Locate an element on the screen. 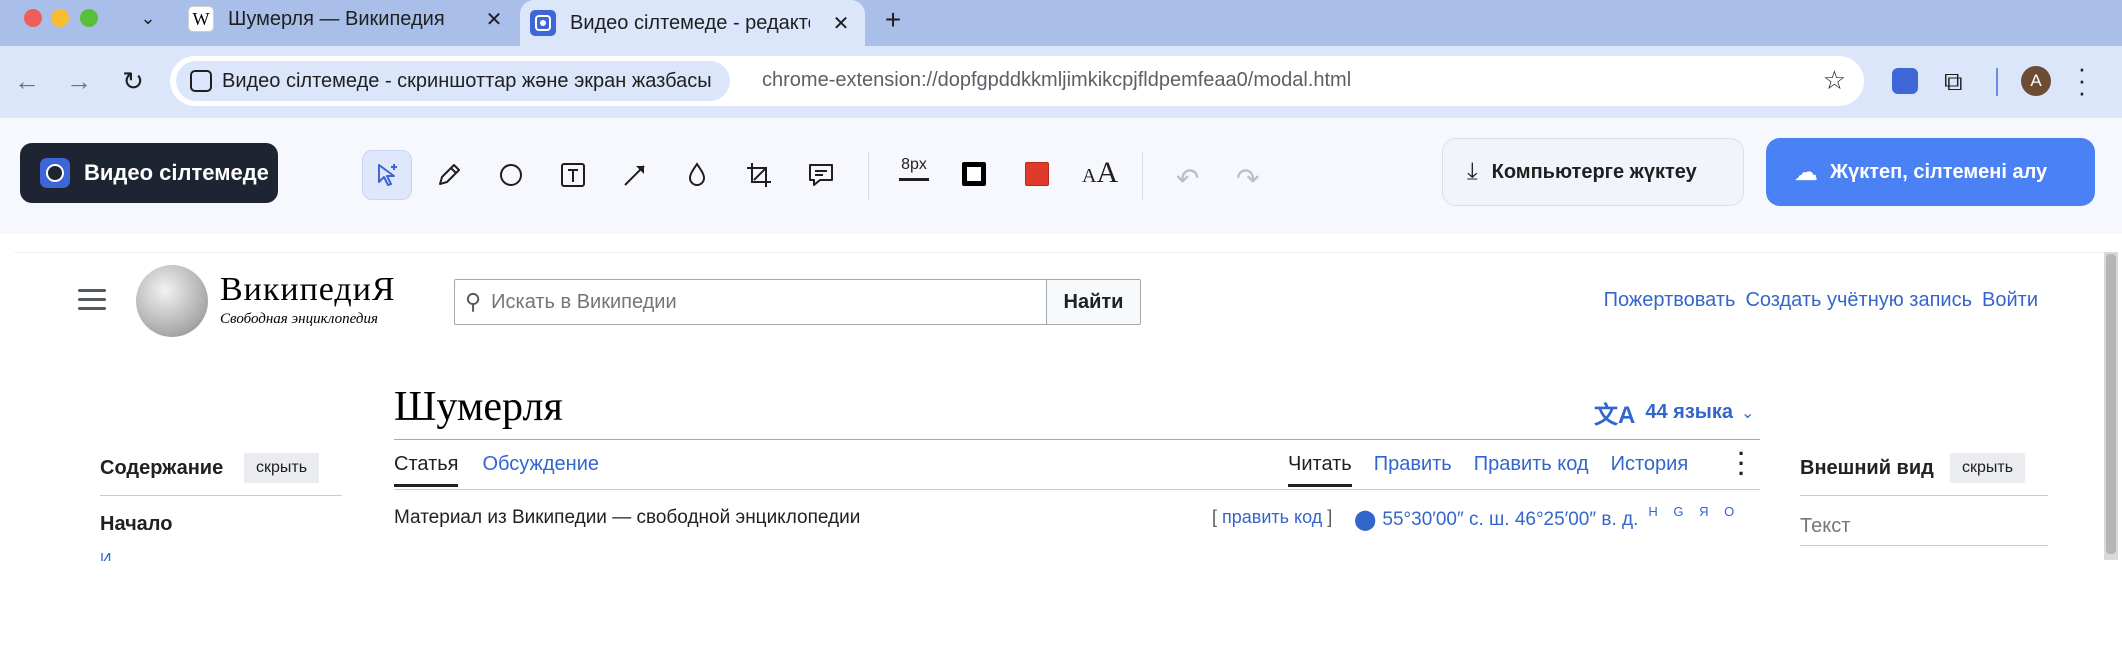 This screenshot has width=2122, height=664. bookmark-star-icon: ☆ is located at coordinates (1834, 80).